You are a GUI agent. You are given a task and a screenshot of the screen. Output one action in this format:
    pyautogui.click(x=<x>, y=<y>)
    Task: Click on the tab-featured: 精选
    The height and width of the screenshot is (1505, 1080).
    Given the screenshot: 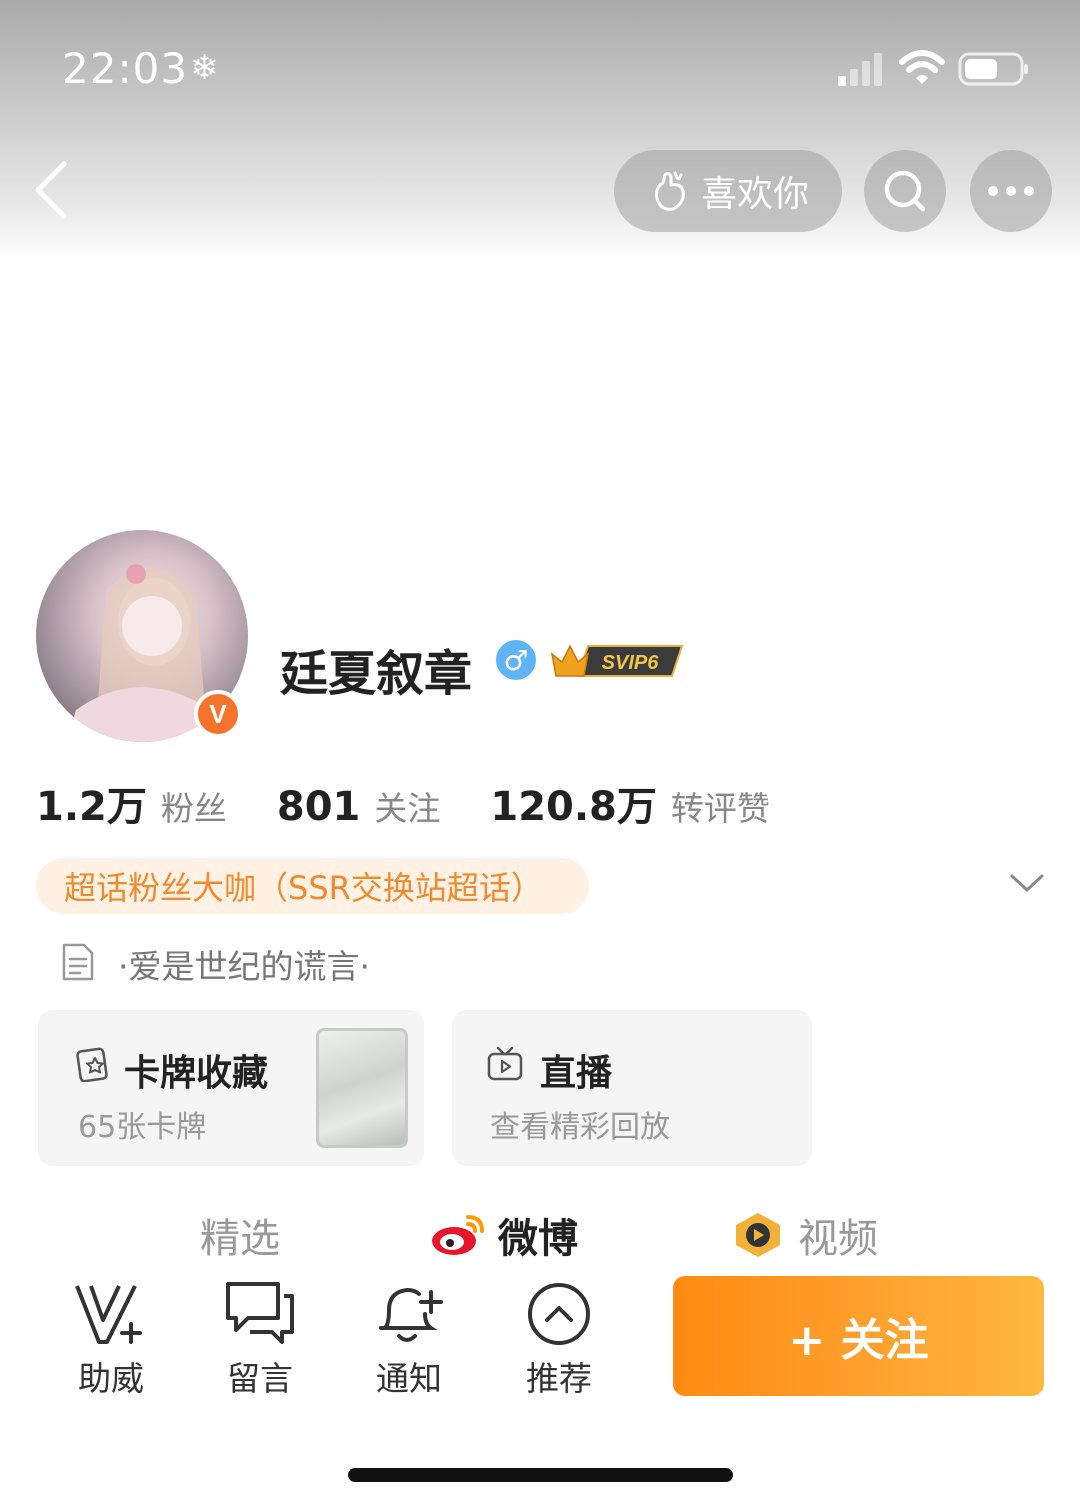 What is the action you would take?
    pyautogui.click(x=240, y=1235)
    